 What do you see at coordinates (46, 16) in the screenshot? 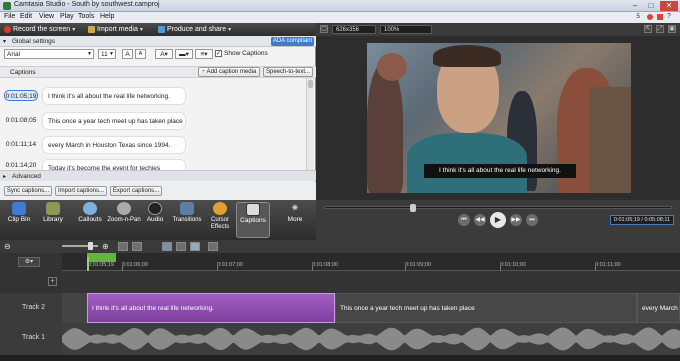
I see `menu-view: View` at bounding box center [46, 16].